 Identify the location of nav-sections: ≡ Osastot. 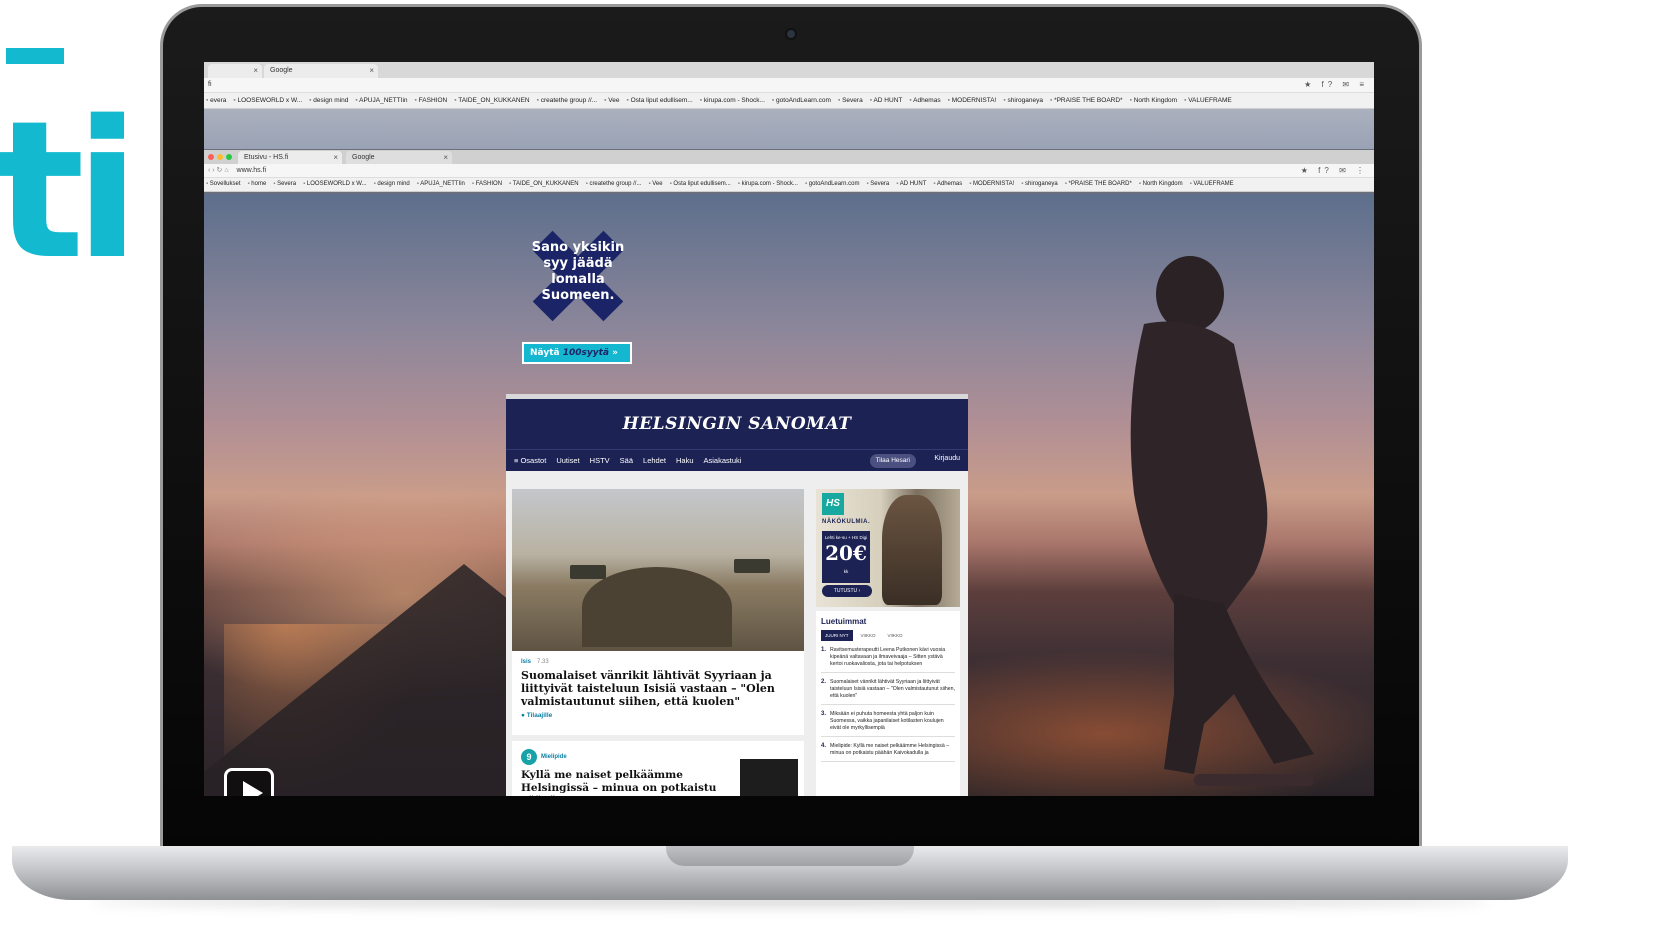
(530, 460).